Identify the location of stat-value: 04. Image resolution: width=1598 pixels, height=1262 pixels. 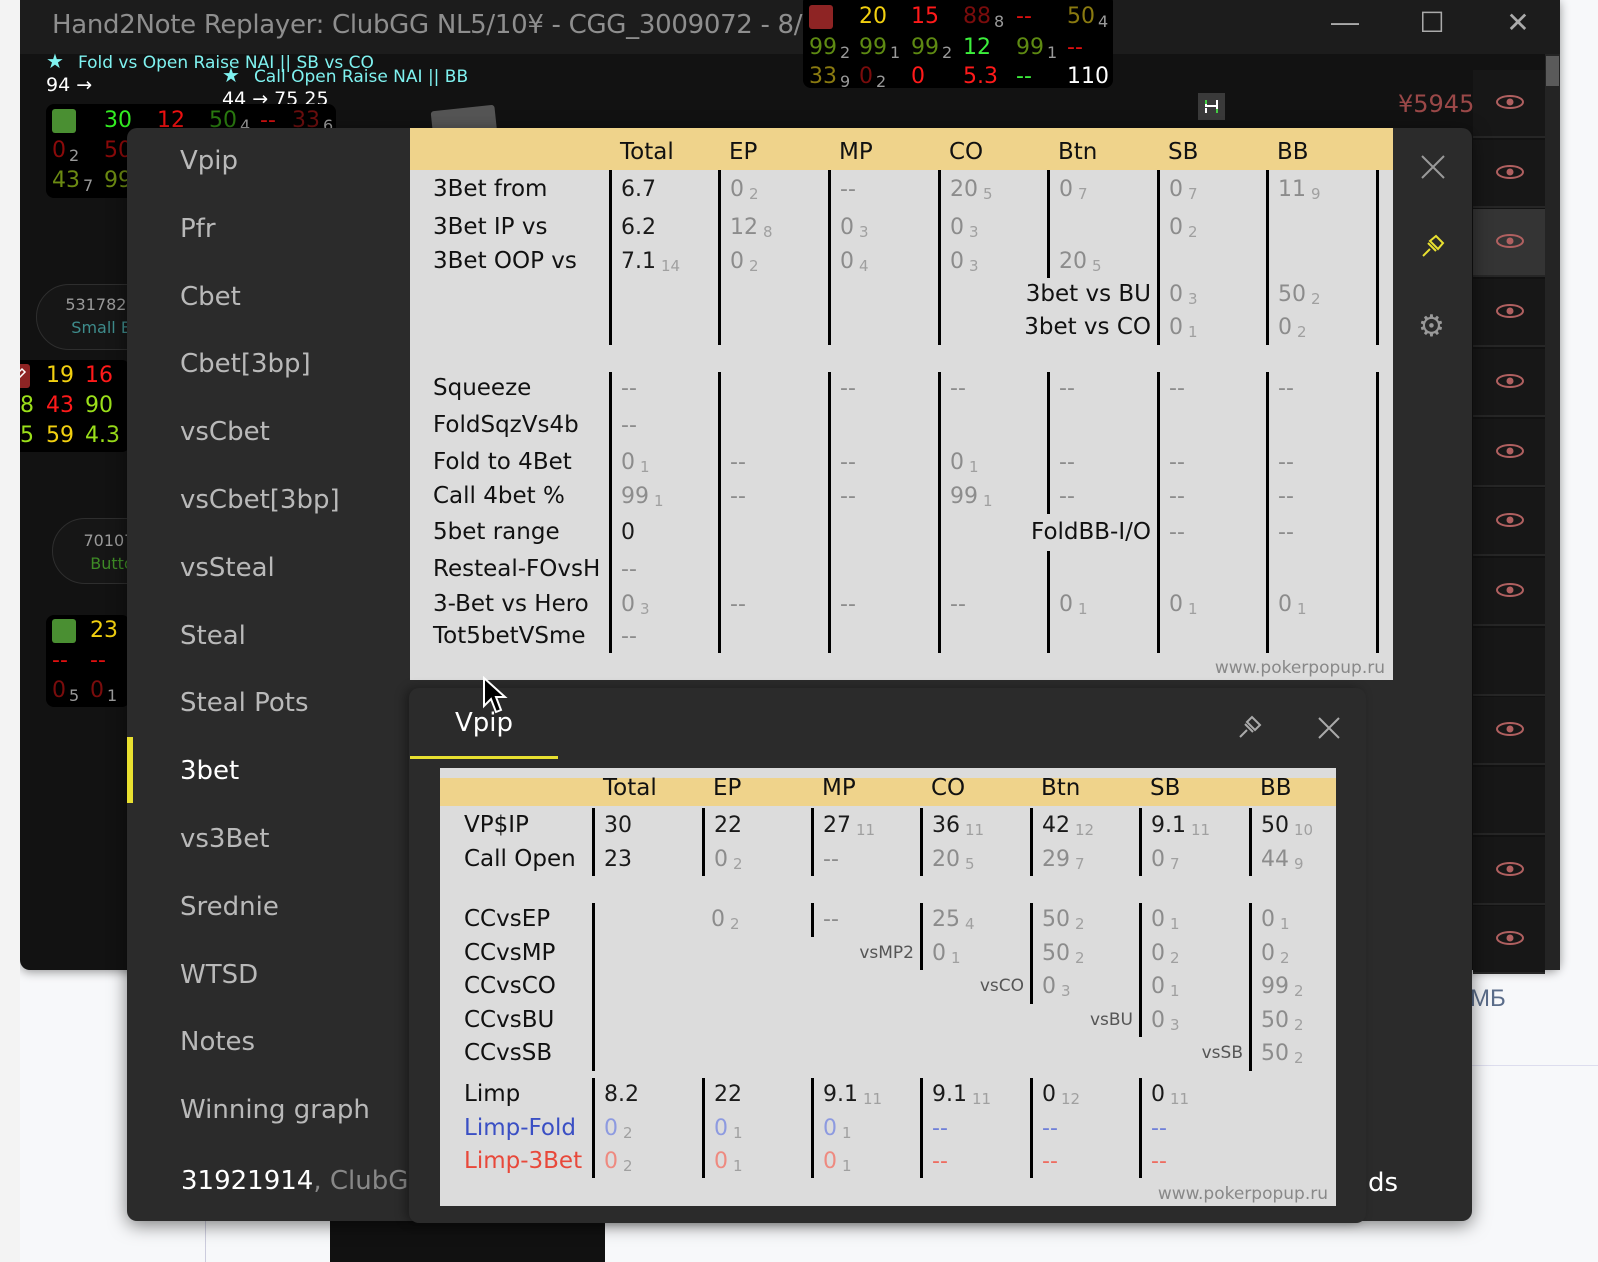
(854, 262).